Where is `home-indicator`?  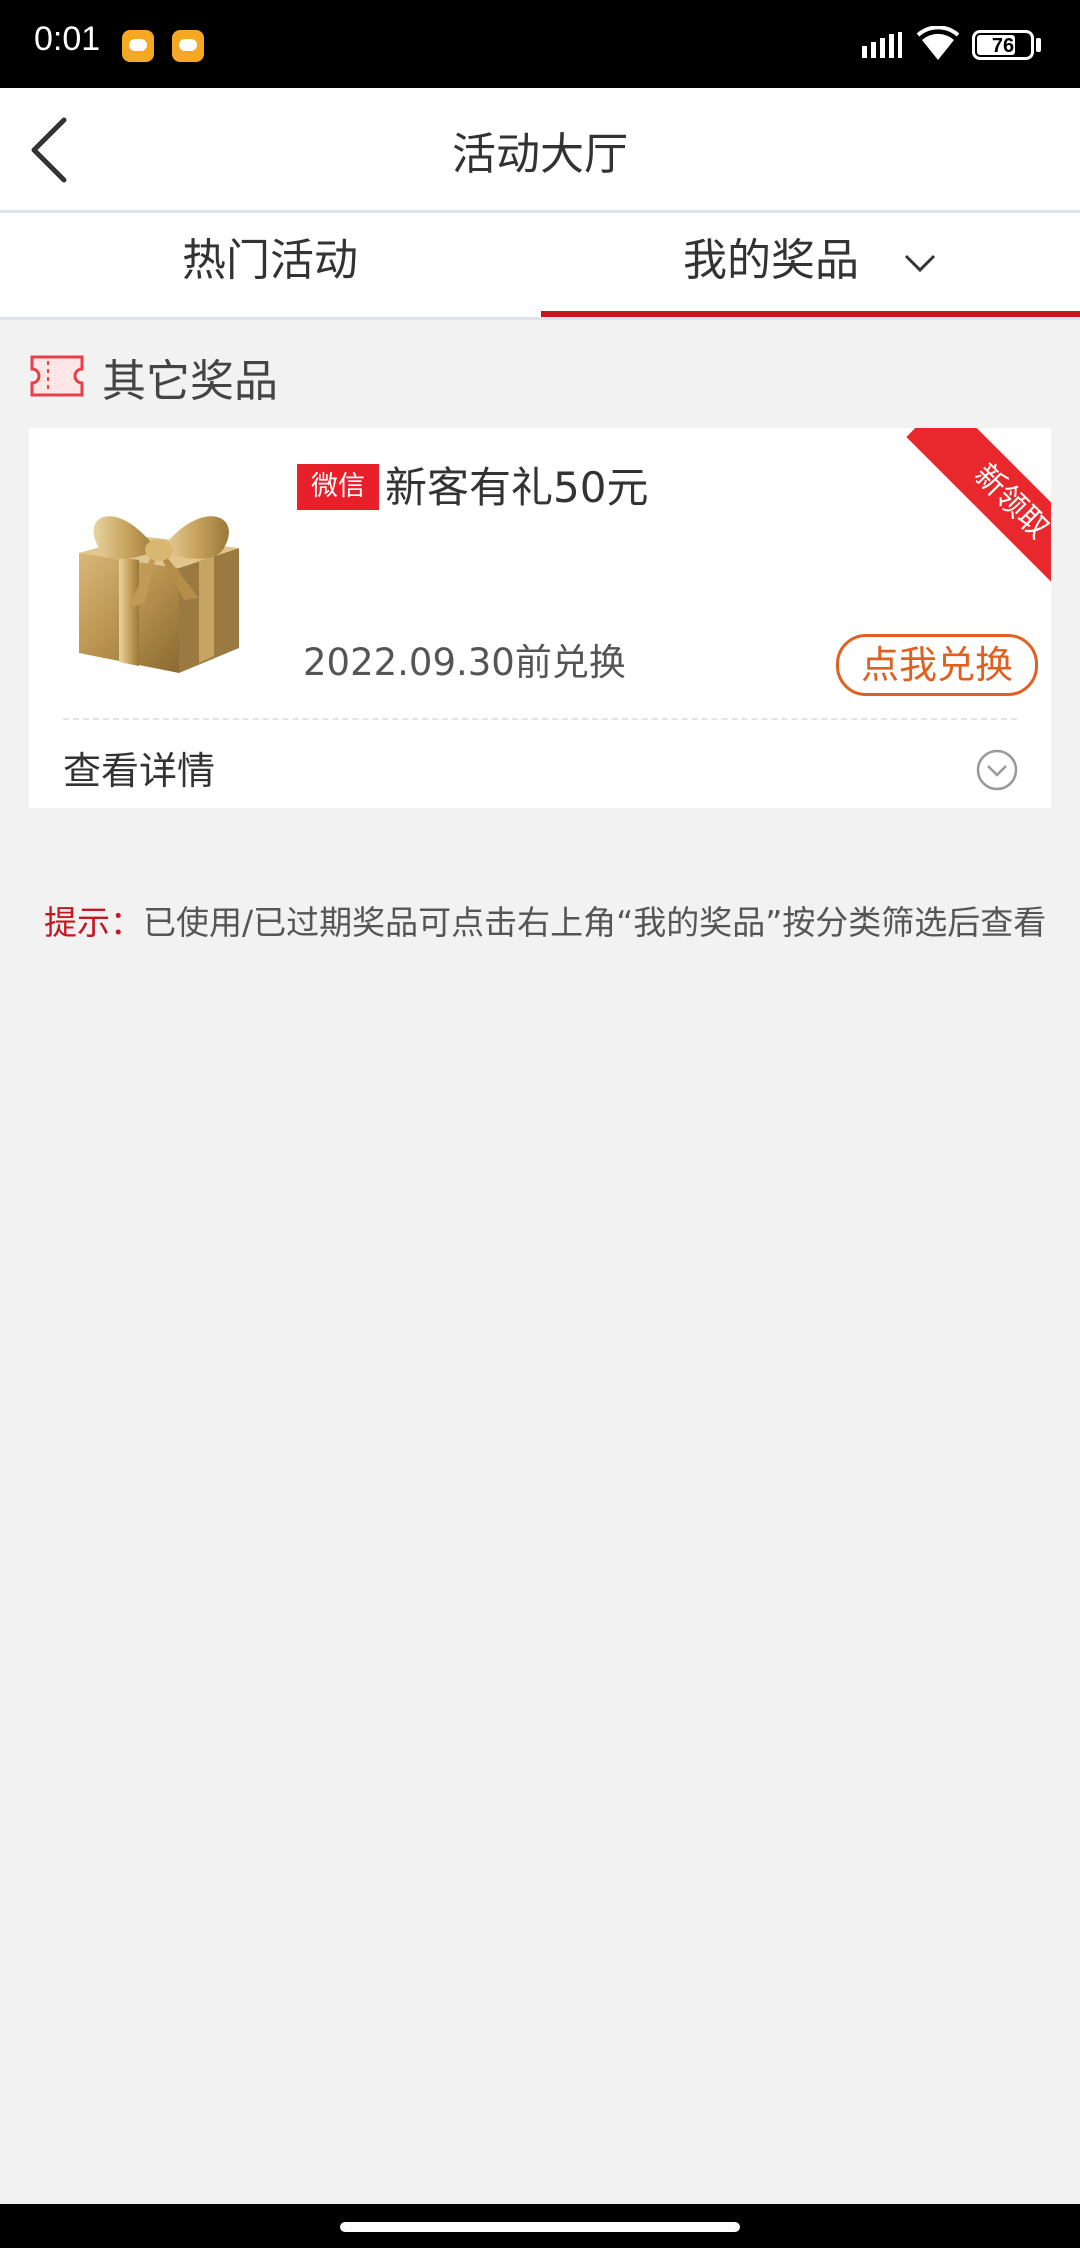 home-indicator is located at coordinates (540, 2227).